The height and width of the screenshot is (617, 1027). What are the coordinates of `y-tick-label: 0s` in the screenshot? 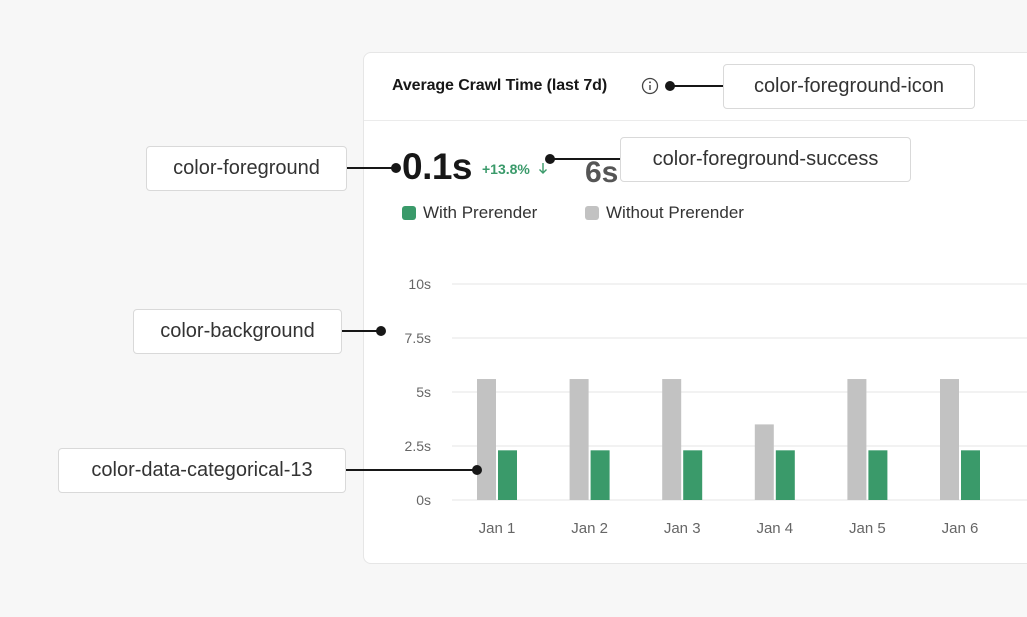 It's located at (423, 500).